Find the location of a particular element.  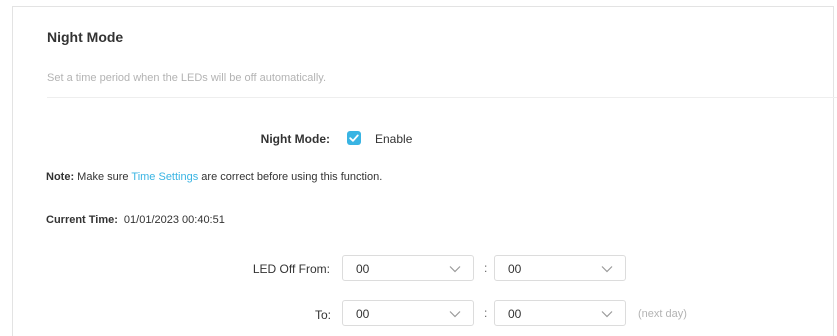

next-day-hint: (next day) is located at coordinates (662, 314).